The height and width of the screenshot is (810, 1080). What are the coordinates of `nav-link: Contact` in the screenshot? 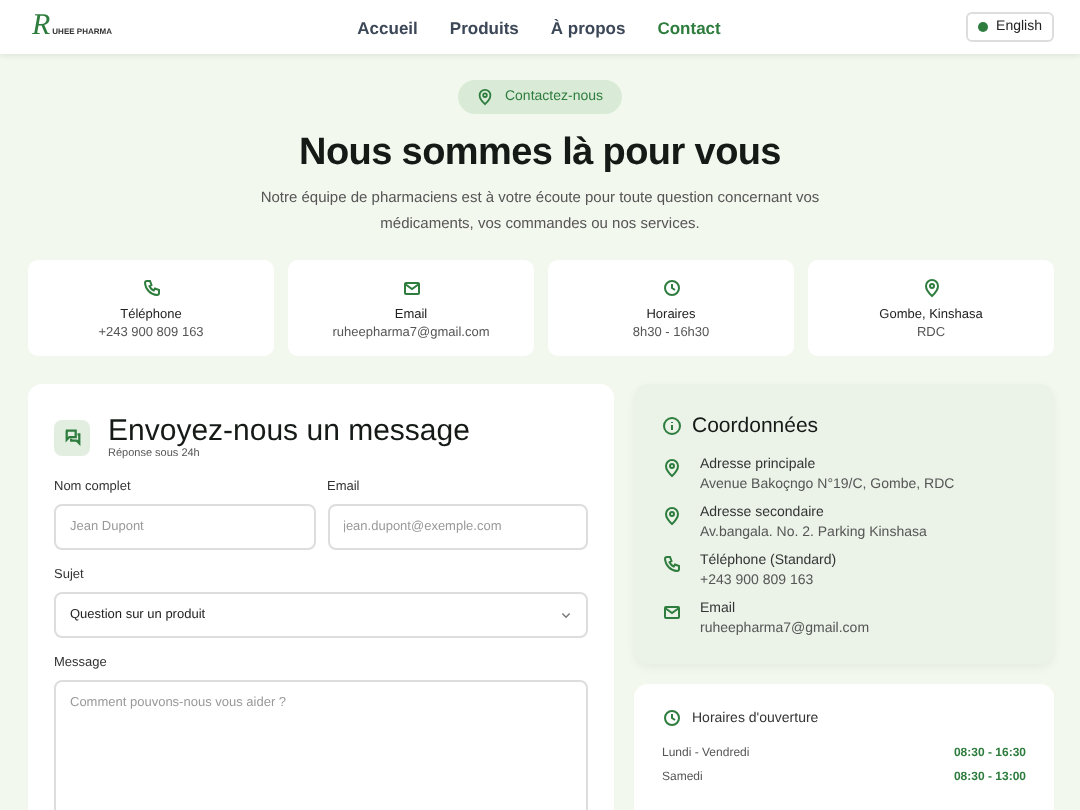 It's located at (689, 27).